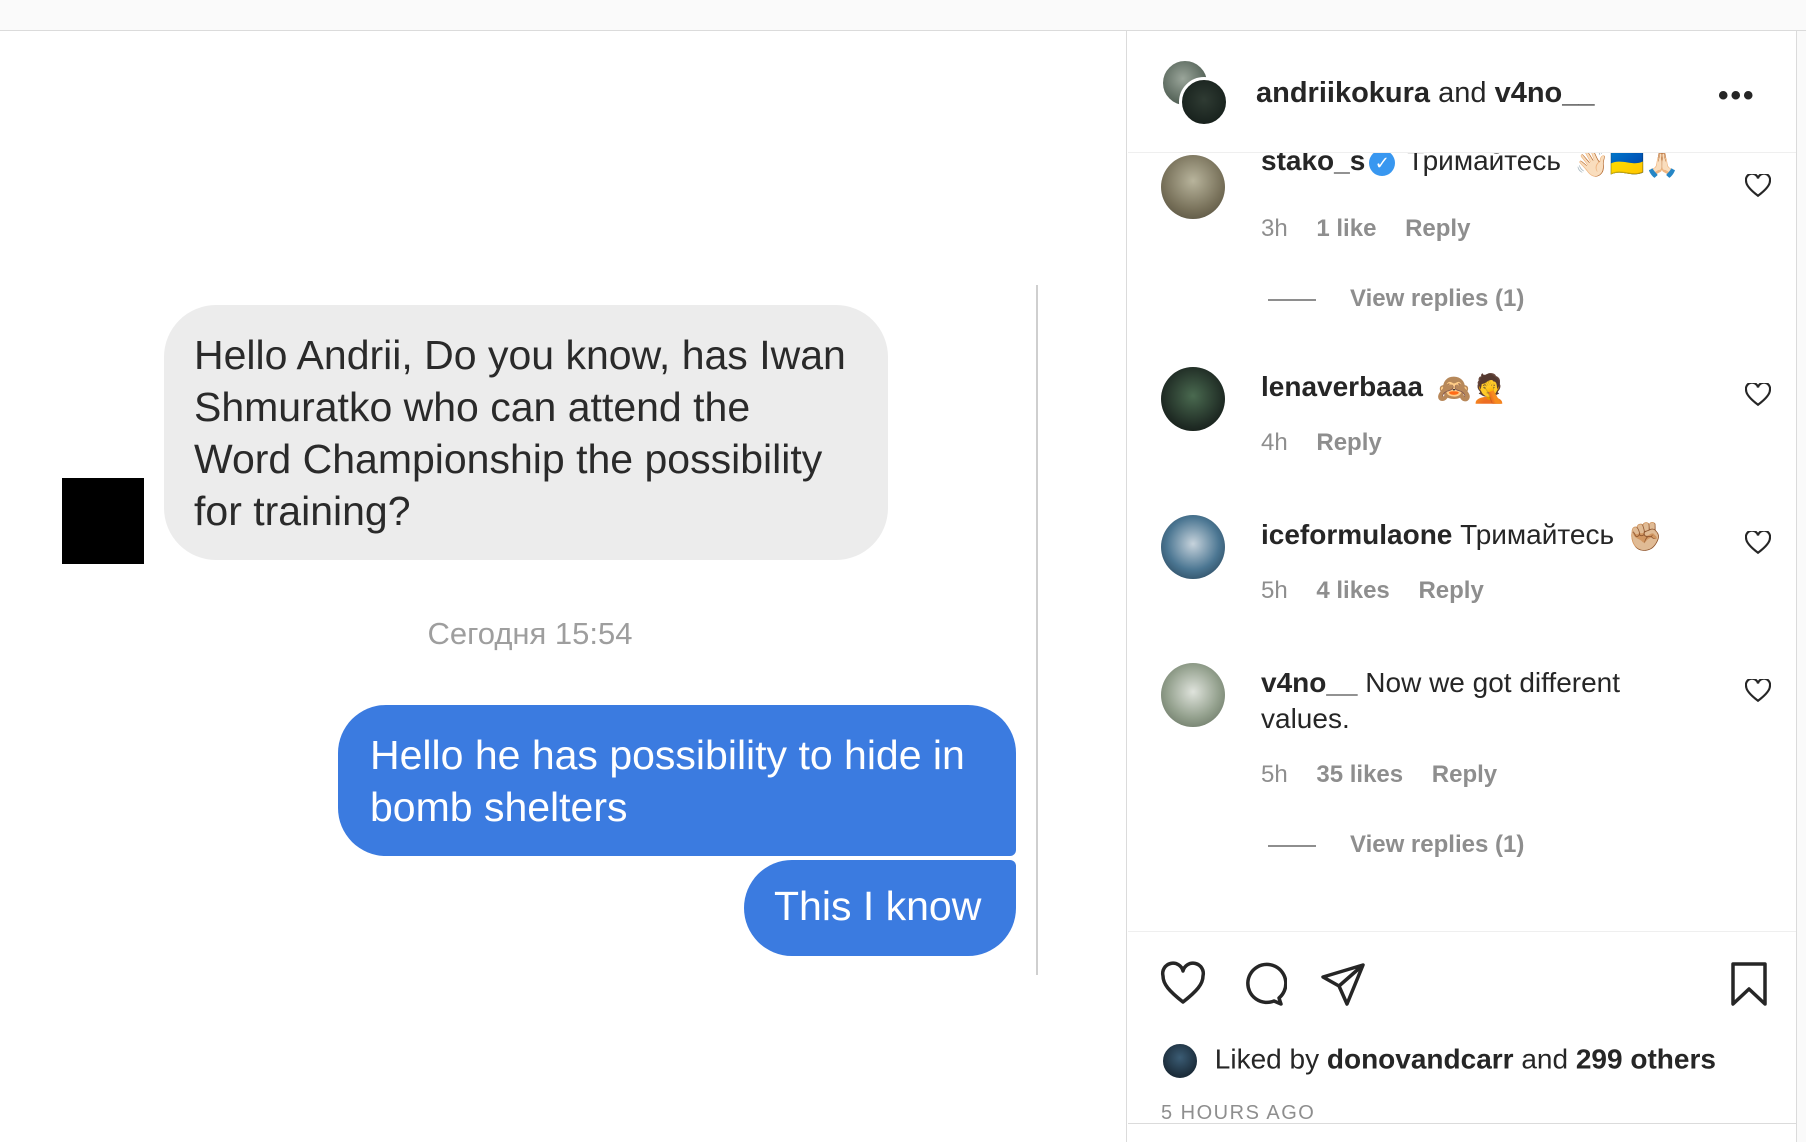  I want to click on comment-likes: 1 like, so click(1346, 228).